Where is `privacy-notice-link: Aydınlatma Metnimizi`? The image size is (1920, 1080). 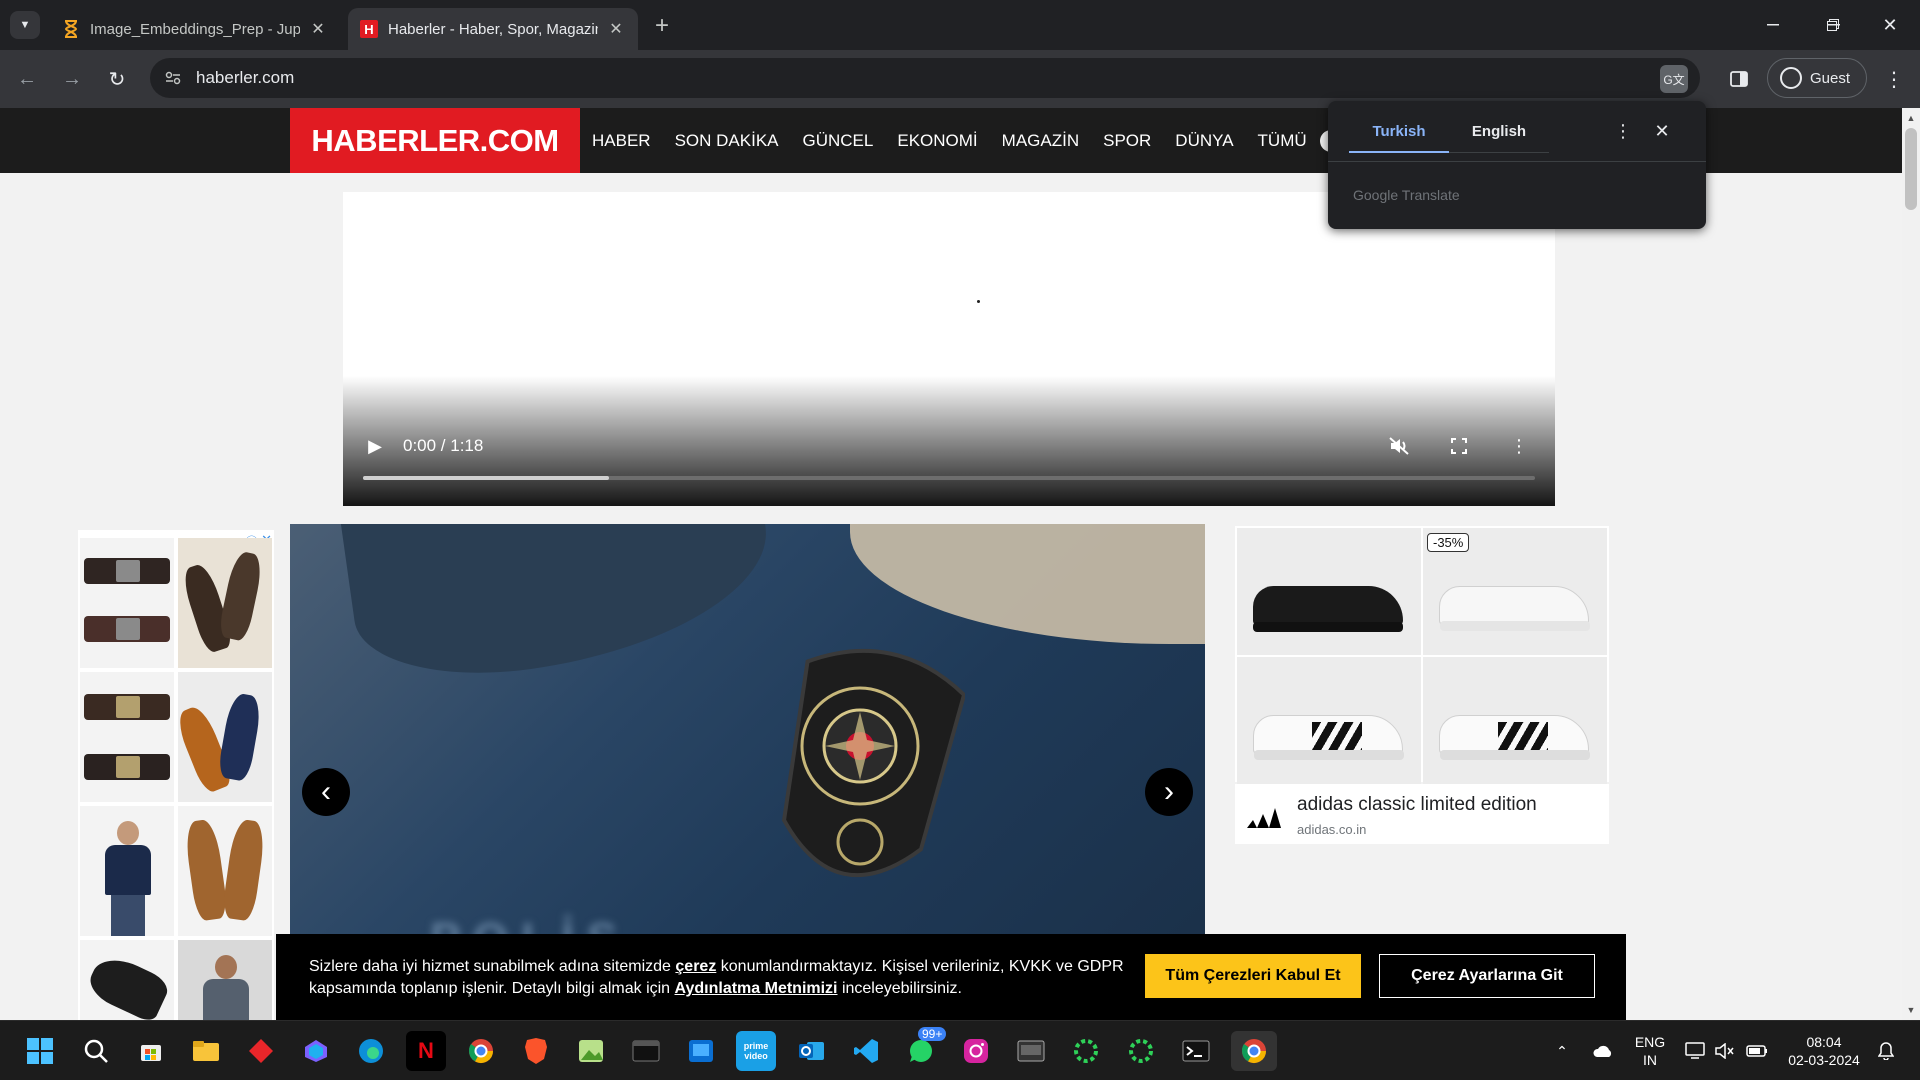
privacy-notice-link: Aydınlatma Metnimizi is located at coordinates (756, 988).